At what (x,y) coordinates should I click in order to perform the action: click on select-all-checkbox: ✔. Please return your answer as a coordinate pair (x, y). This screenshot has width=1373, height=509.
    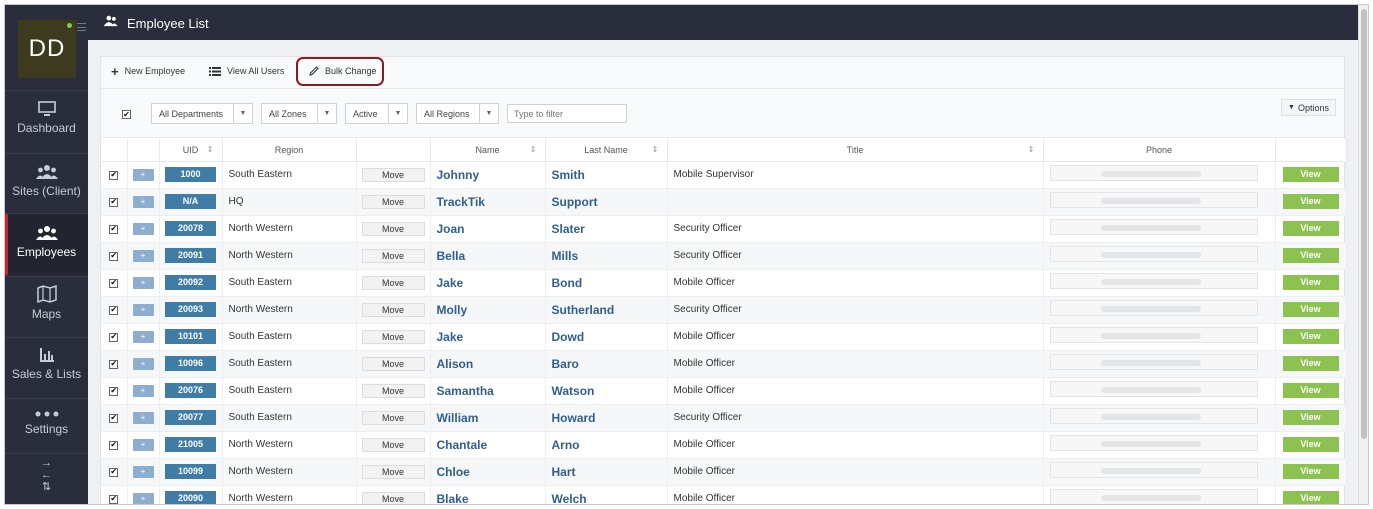
    Looking at the image, I should click on (126, 114).